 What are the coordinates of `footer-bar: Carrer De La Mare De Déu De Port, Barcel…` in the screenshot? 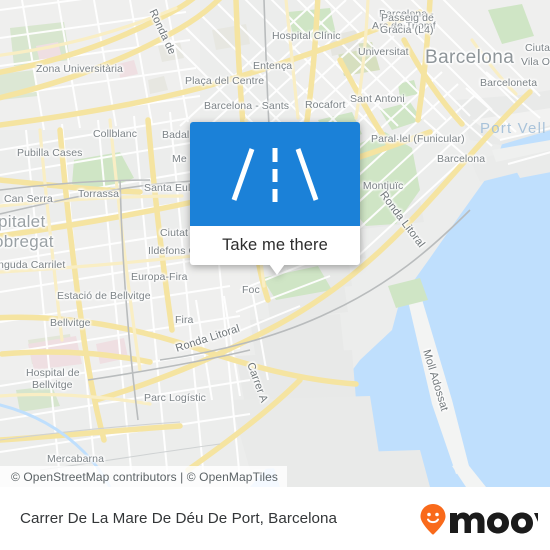 It's located at (275, 518).